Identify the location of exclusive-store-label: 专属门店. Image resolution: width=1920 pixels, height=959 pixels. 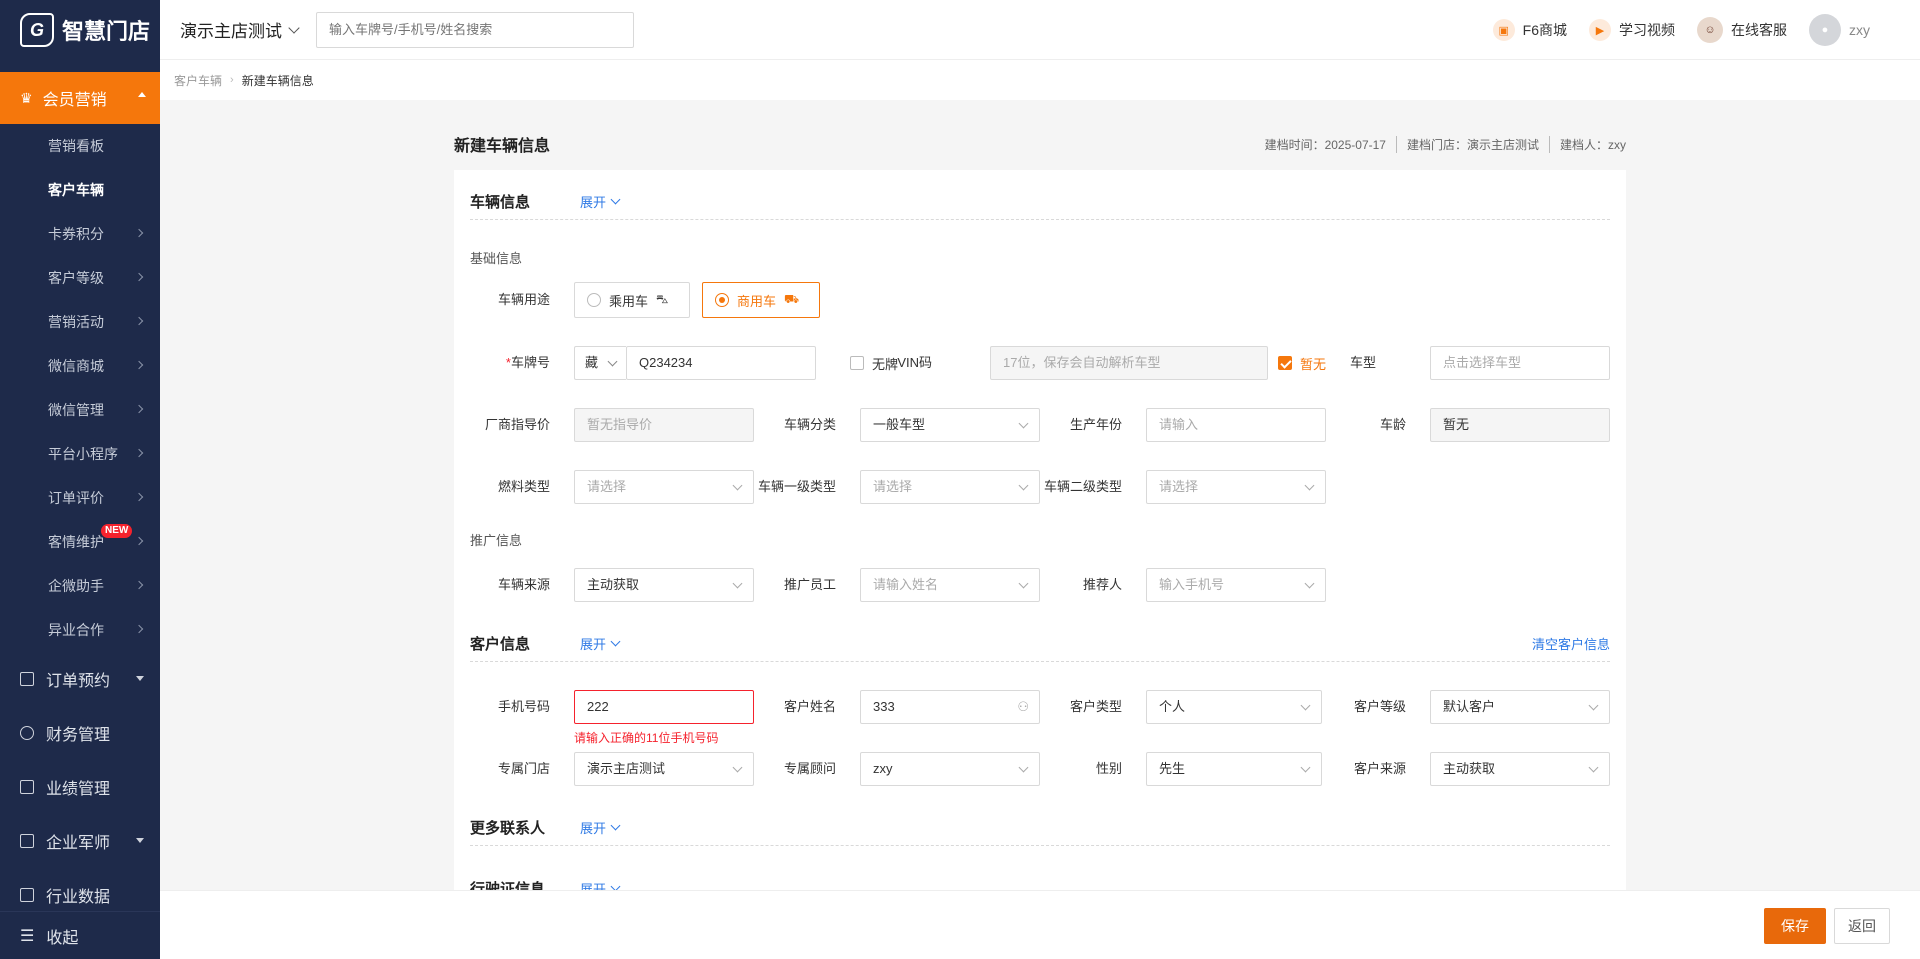
(523, 768).